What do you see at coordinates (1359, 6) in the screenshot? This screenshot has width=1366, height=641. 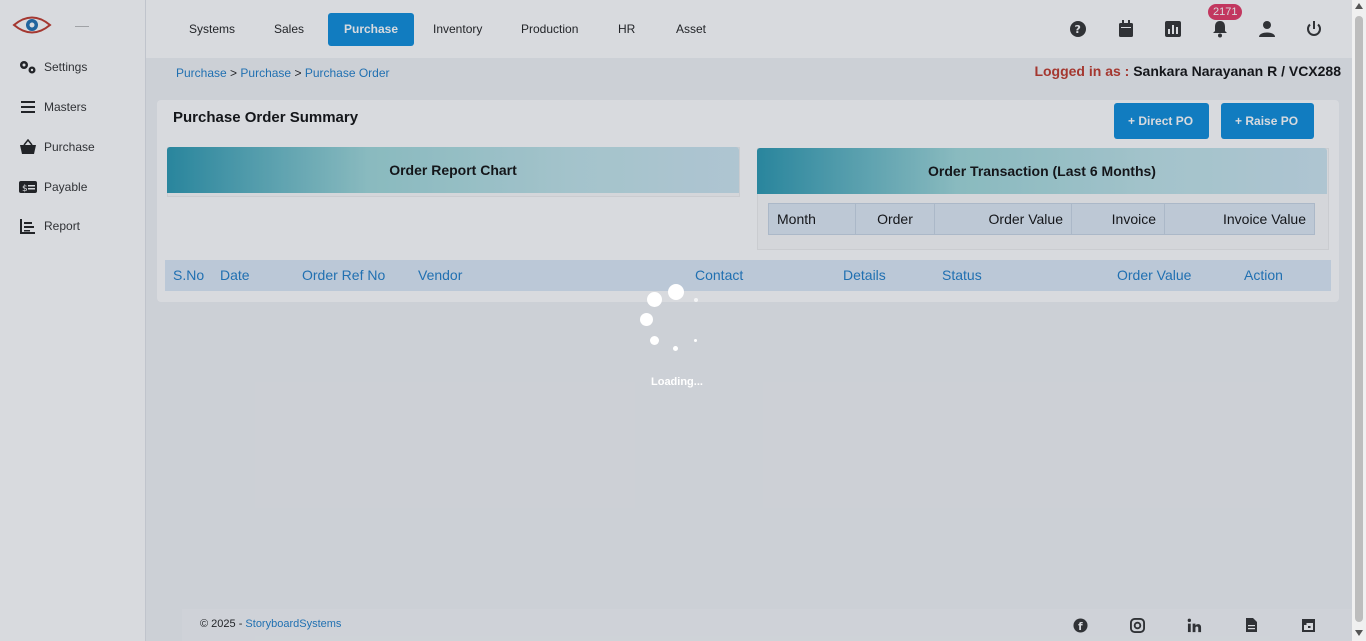 I see `scroll-up-arrow-icon` at bounding box center [1359, 6].